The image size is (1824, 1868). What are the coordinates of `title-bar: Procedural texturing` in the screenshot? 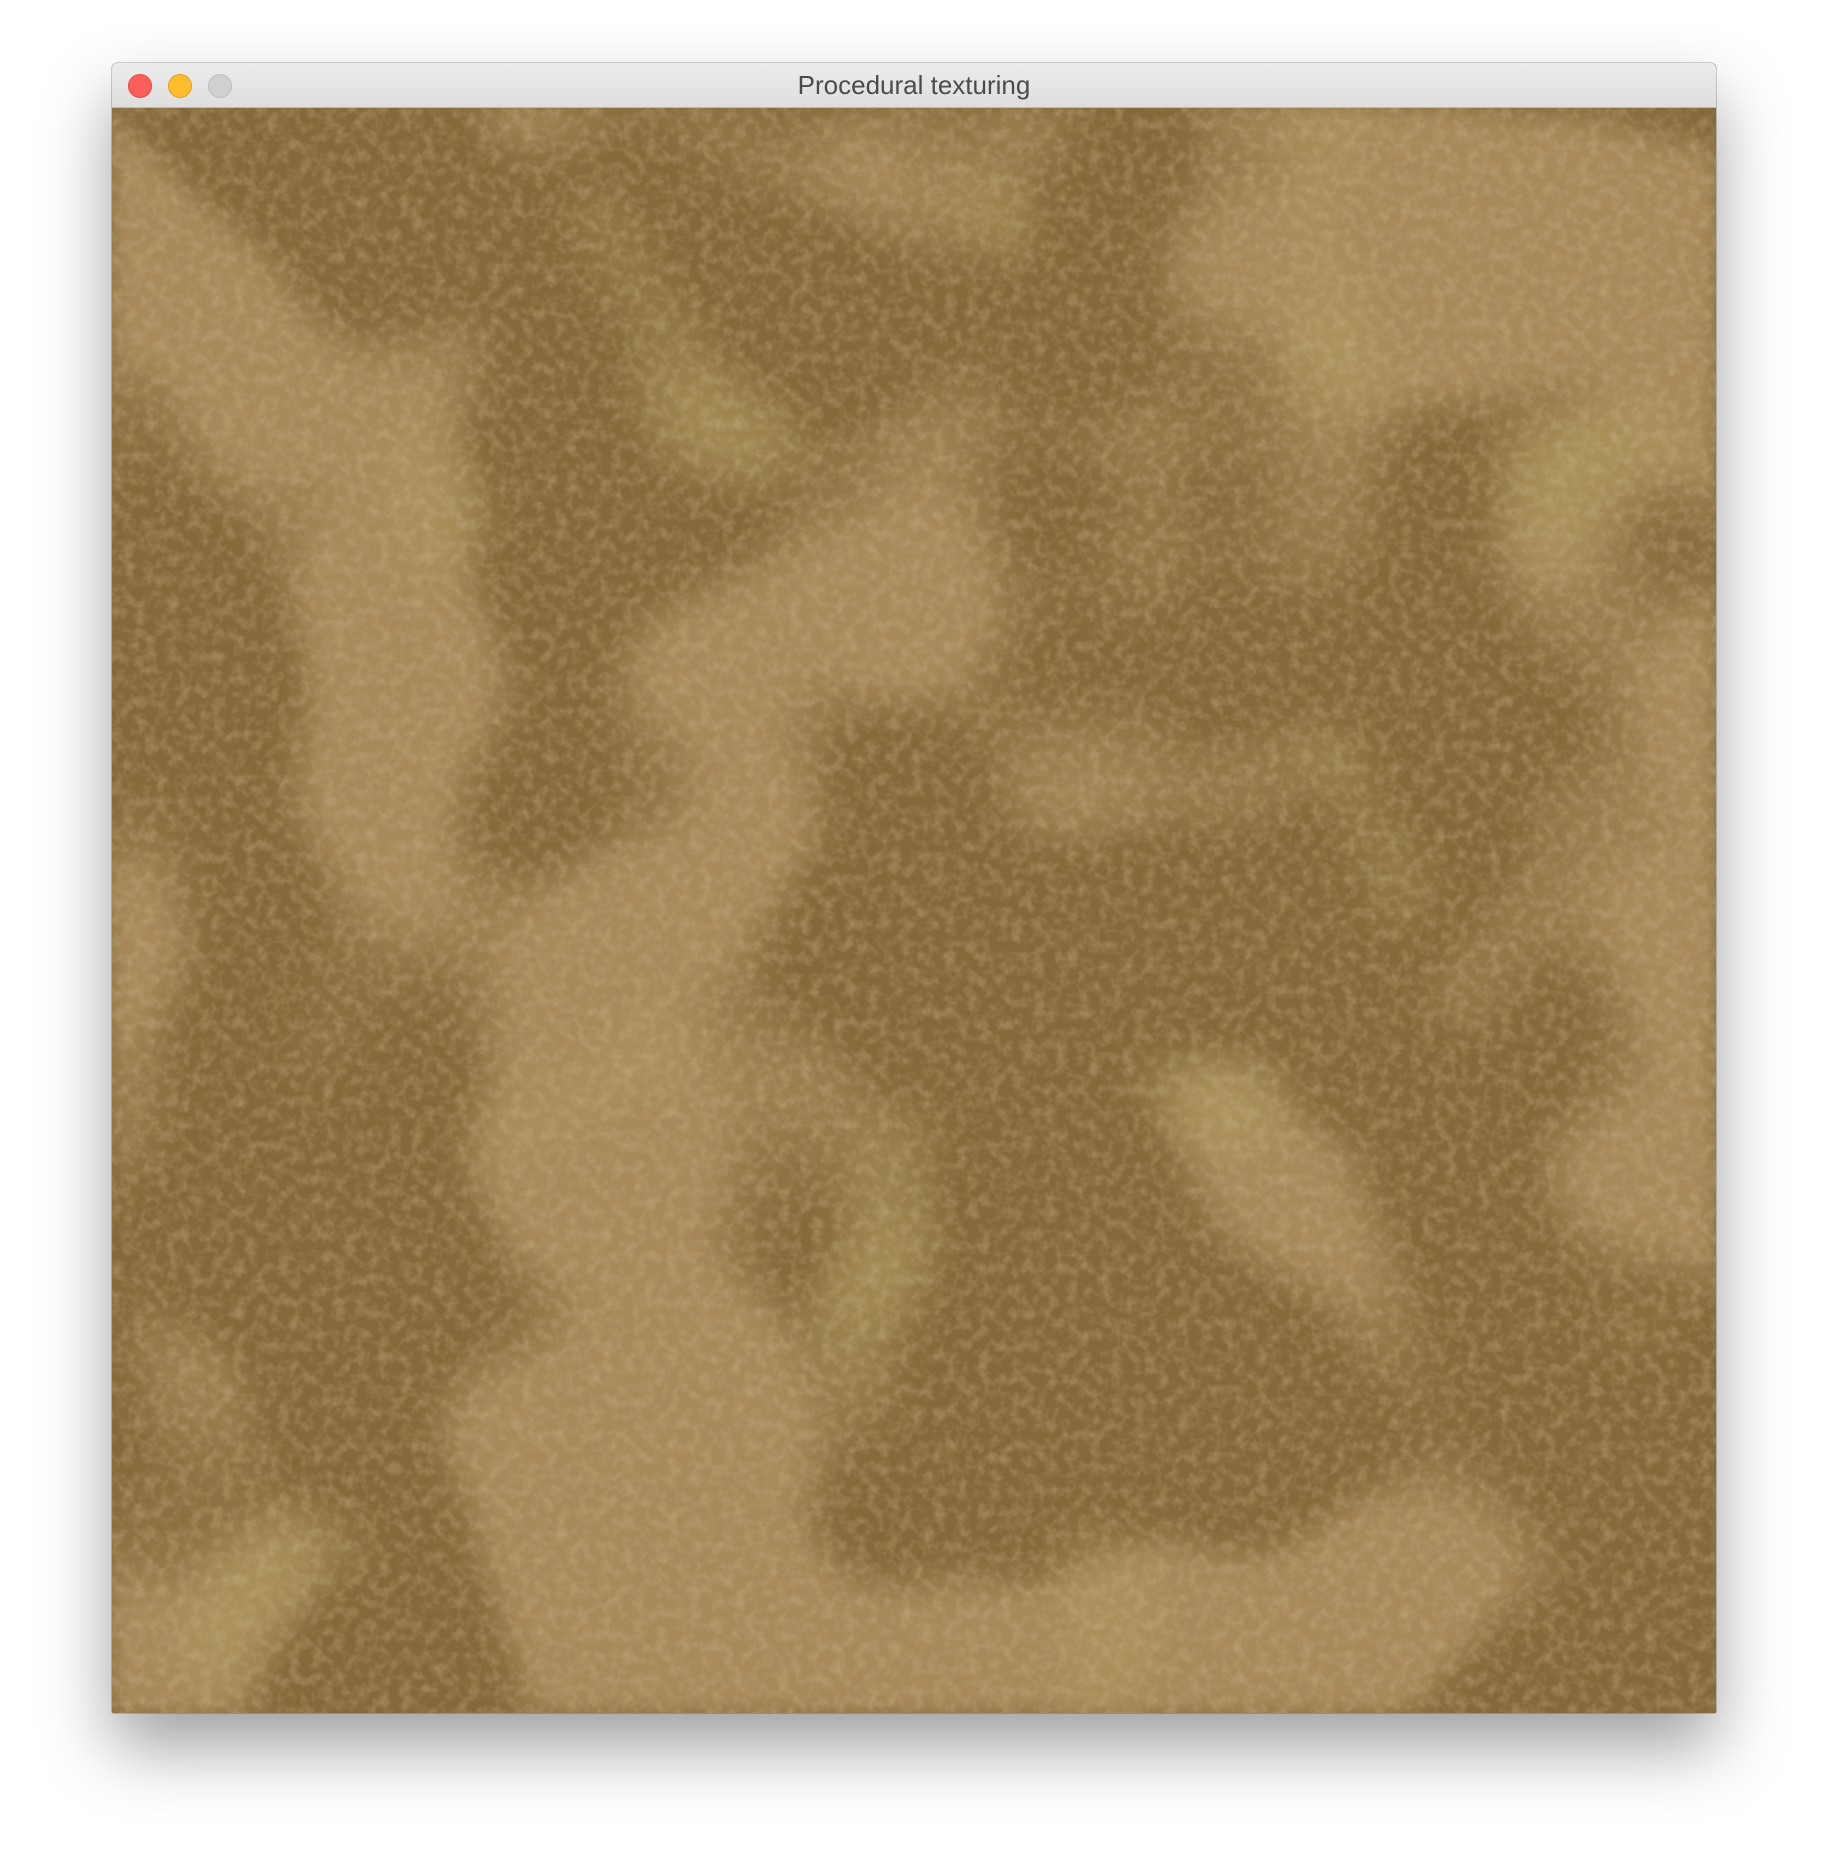 It's located at (914, 85).